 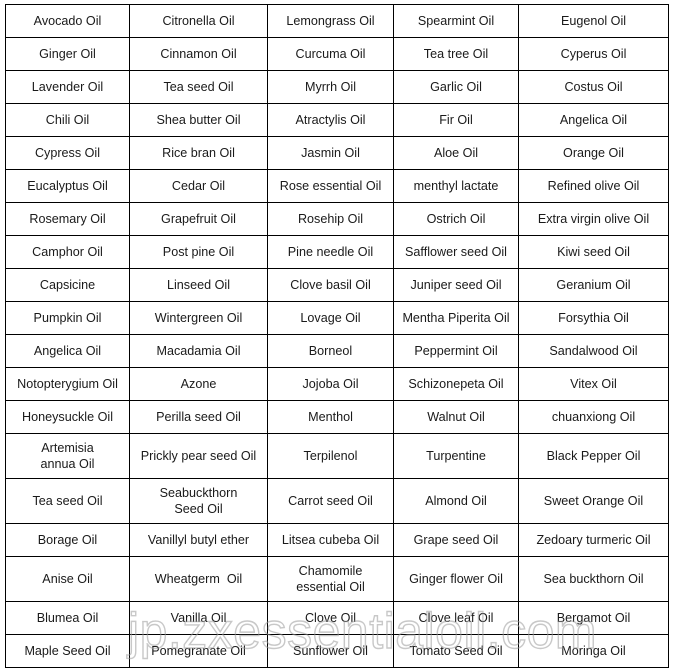 What do you see at coordinates (456, 579) in the screenshot?
I see `table-cell: Ginger flower Oil` at bounding box center [456, 579].